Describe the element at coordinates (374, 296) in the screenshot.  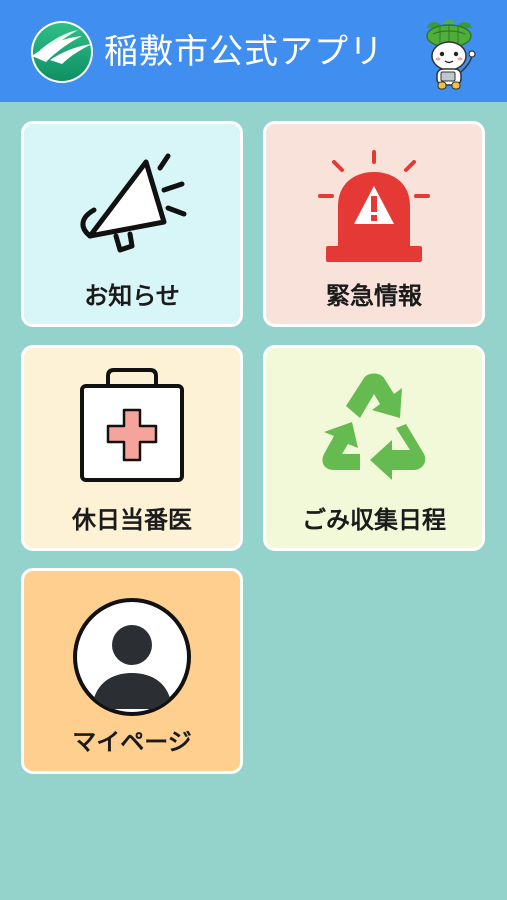
I see `tile-label: 緊急情報` at that location.